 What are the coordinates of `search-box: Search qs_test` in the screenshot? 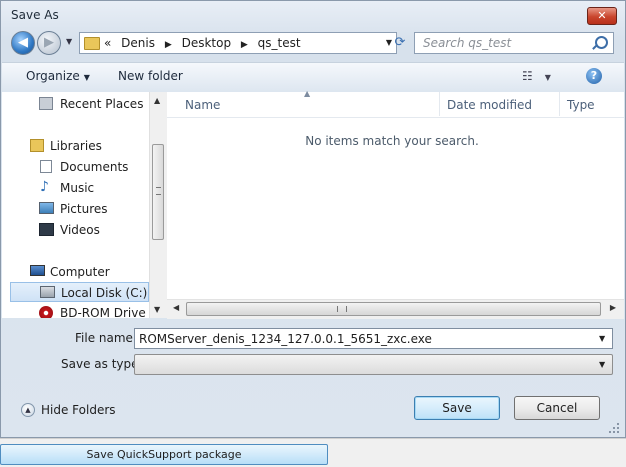 It's located at (514, 43).